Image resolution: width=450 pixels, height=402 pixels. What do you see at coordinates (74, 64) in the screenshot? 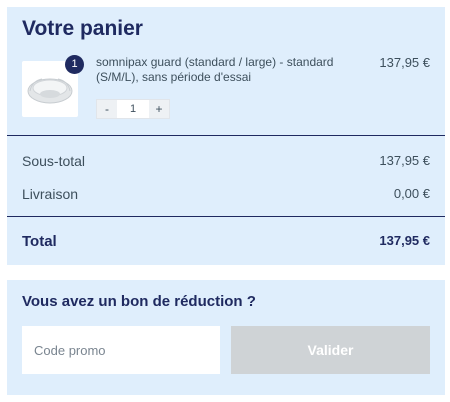
I see `quantity-badge: 1` at bounding box center [74, 64].